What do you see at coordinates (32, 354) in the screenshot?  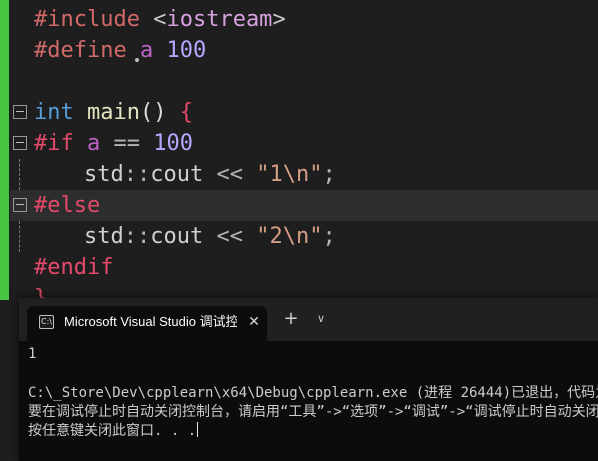 I see `output-line: 1` at bounding box center [32, 354].